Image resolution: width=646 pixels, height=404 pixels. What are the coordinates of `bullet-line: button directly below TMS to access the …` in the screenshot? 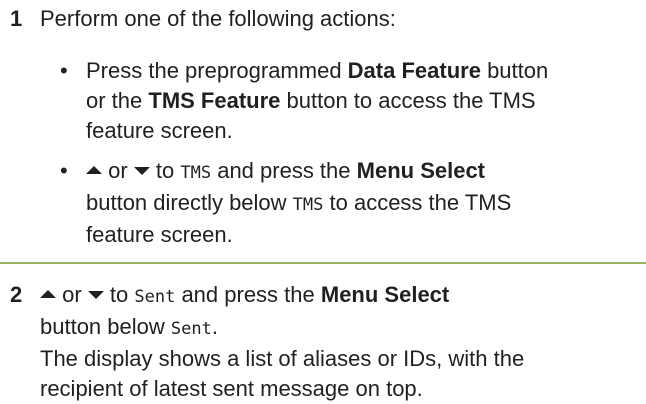 It's located at (366, 204).